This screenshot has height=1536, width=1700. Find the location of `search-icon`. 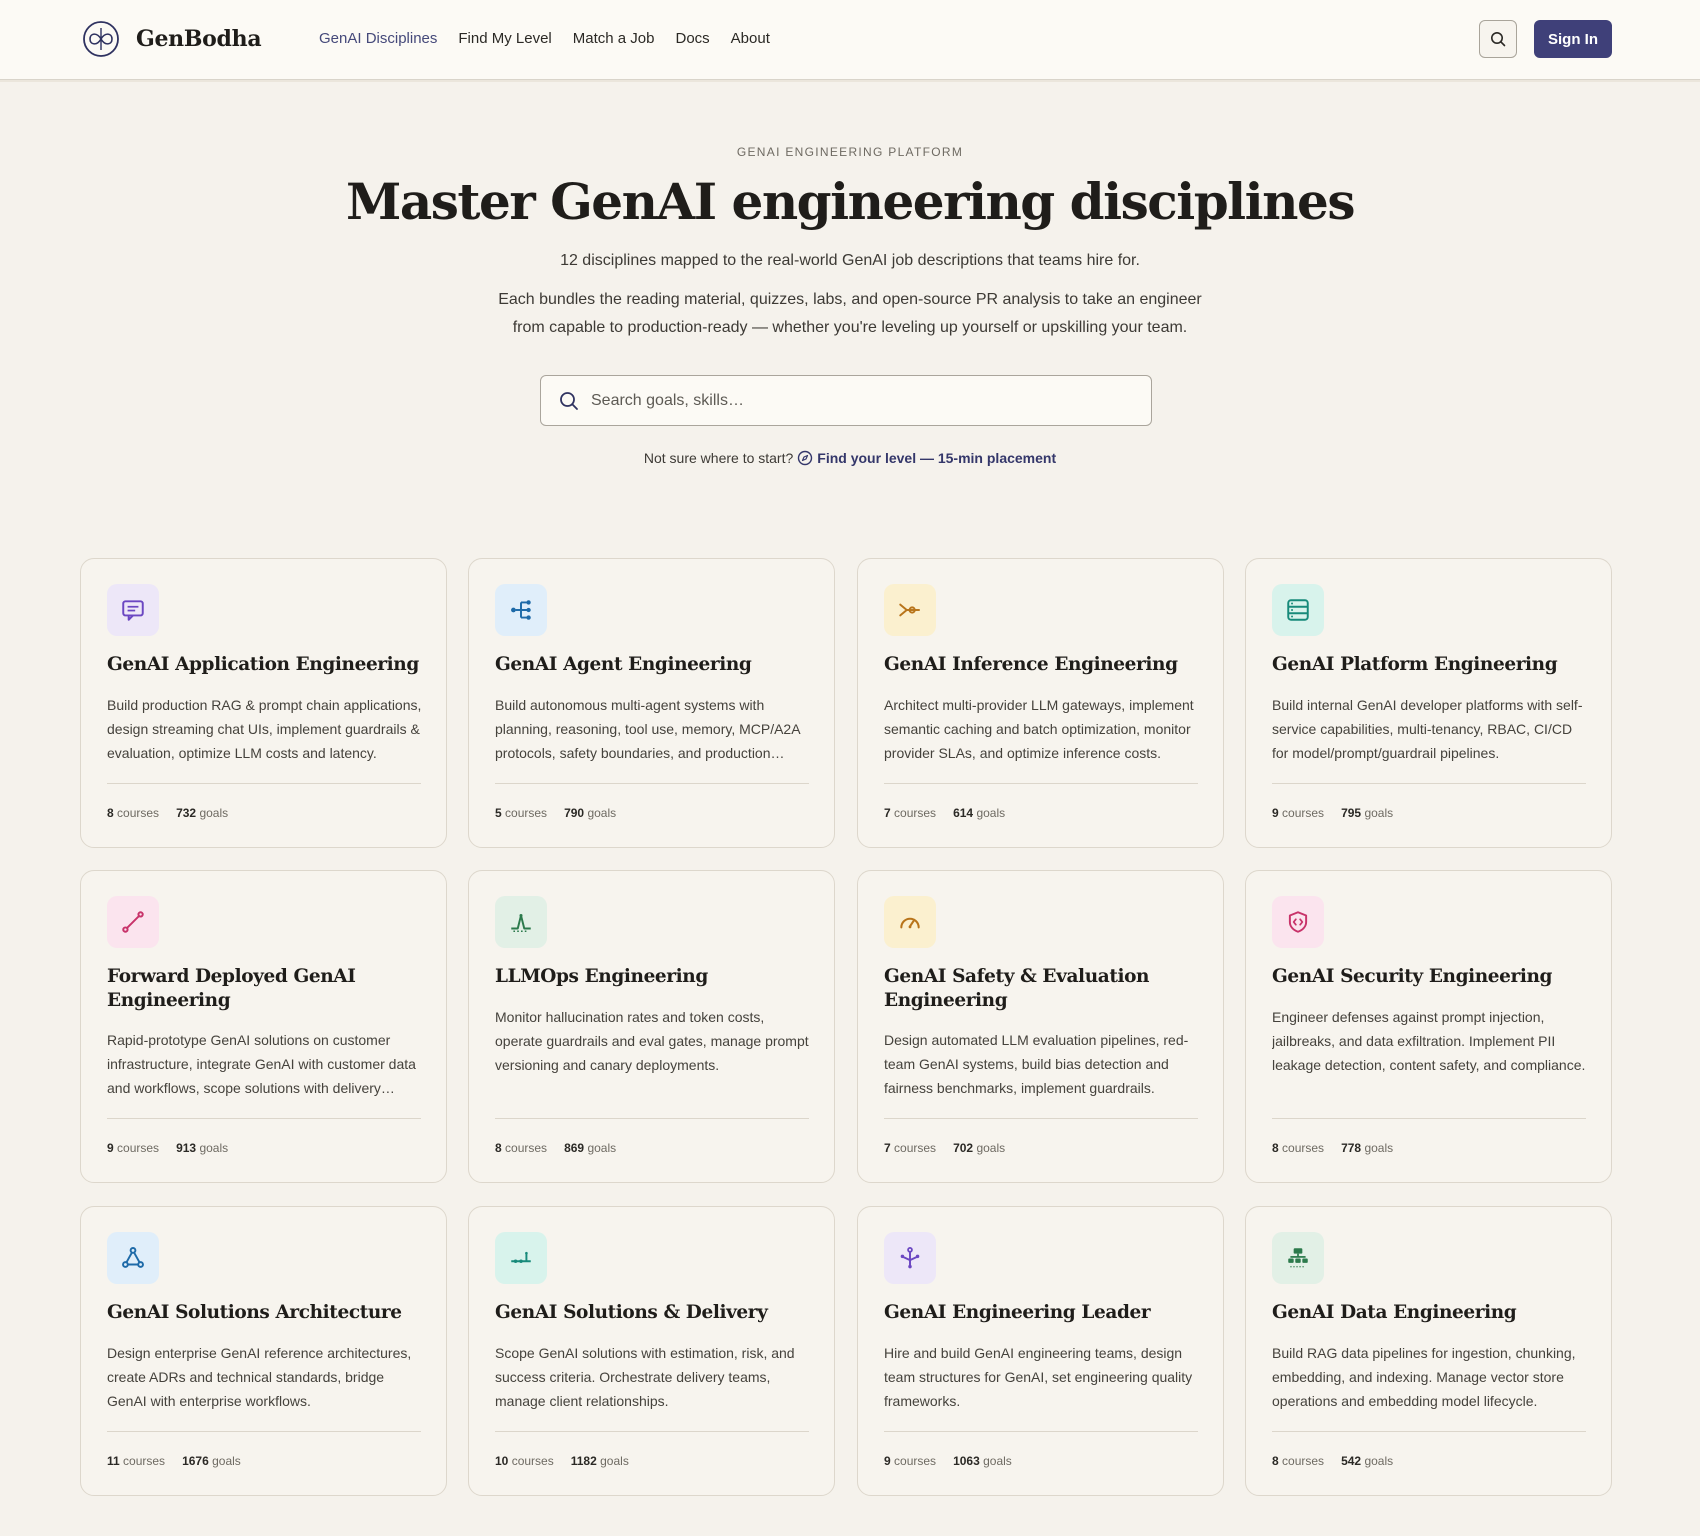

search-icon is located at coordinates (1498, 39).